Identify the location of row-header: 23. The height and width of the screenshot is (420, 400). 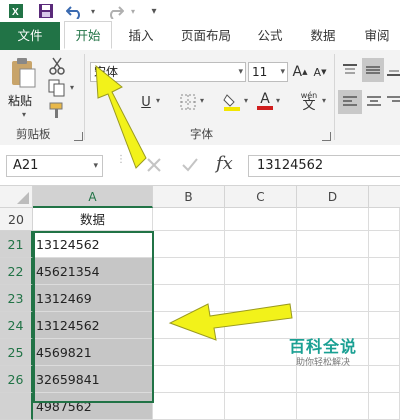
(16, 298).